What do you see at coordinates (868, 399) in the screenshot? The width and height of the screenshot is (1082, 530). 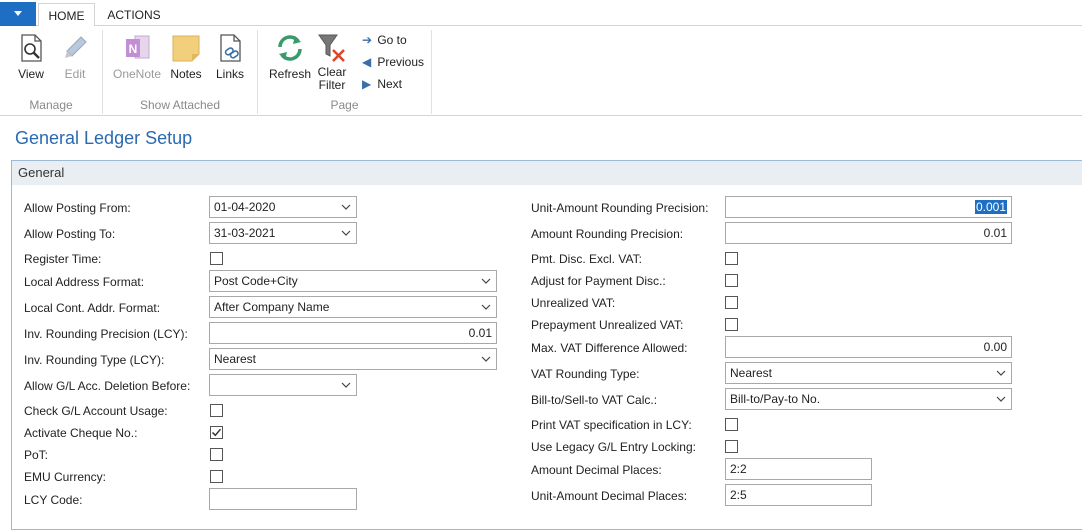 I see `bill-to-sell-to-select: Bill-to/Pay-to No.` at bounding box center [868, 399].